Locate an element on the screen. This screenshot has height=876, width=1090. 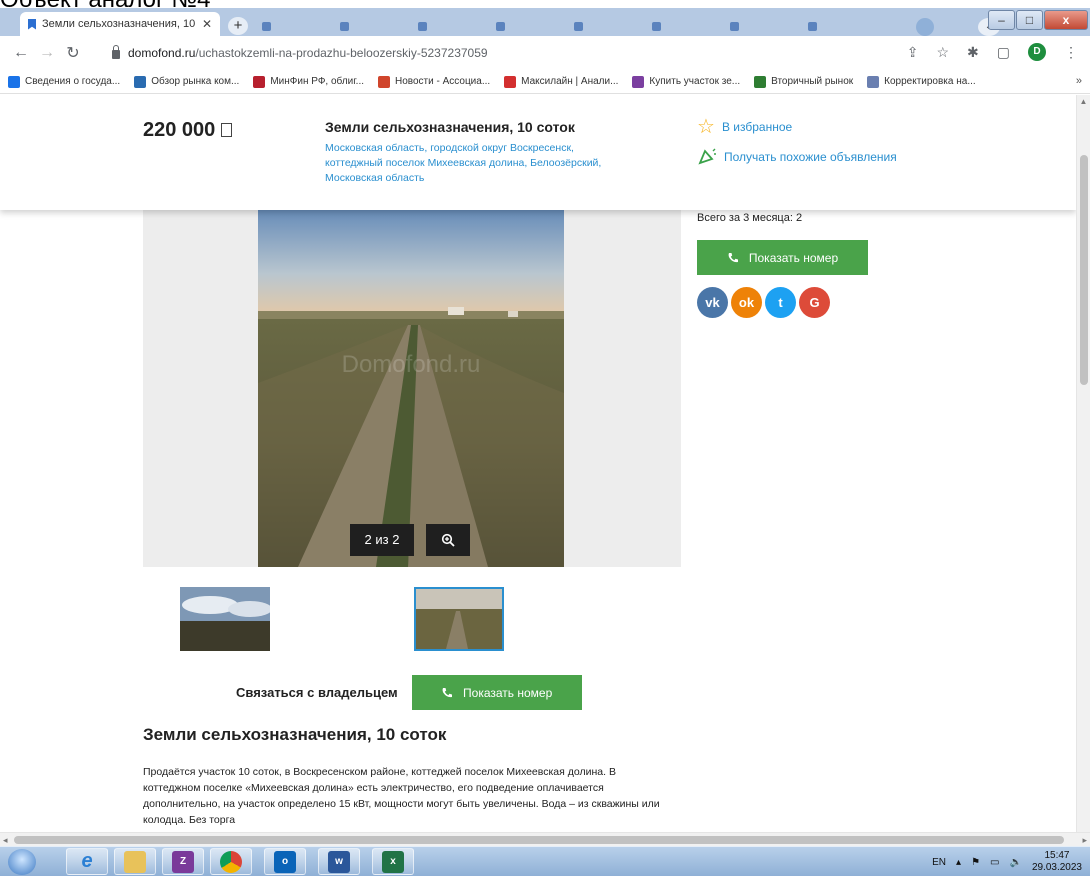
show-number-button: Показать номер is located at coordinates (782, 257).